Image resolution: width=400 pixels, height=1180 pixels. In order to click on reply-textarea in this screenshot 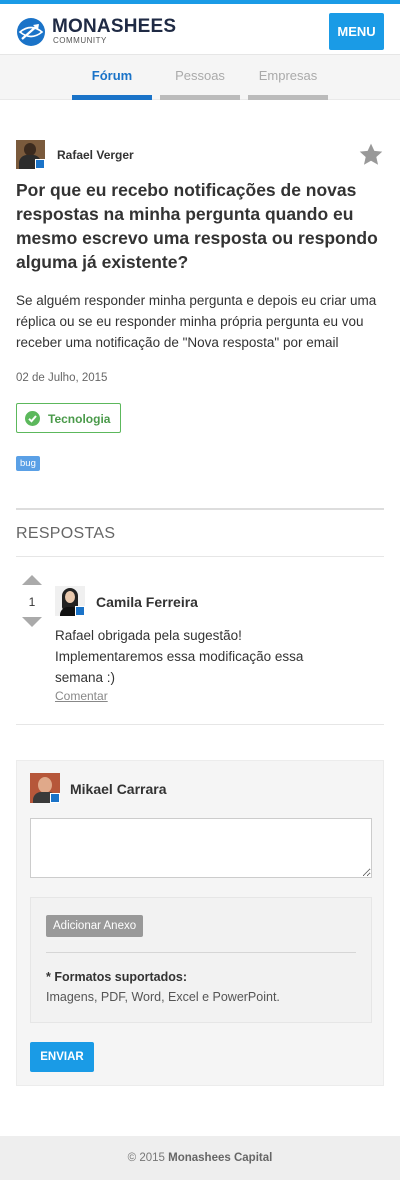, I will do `click(201, 848)`.